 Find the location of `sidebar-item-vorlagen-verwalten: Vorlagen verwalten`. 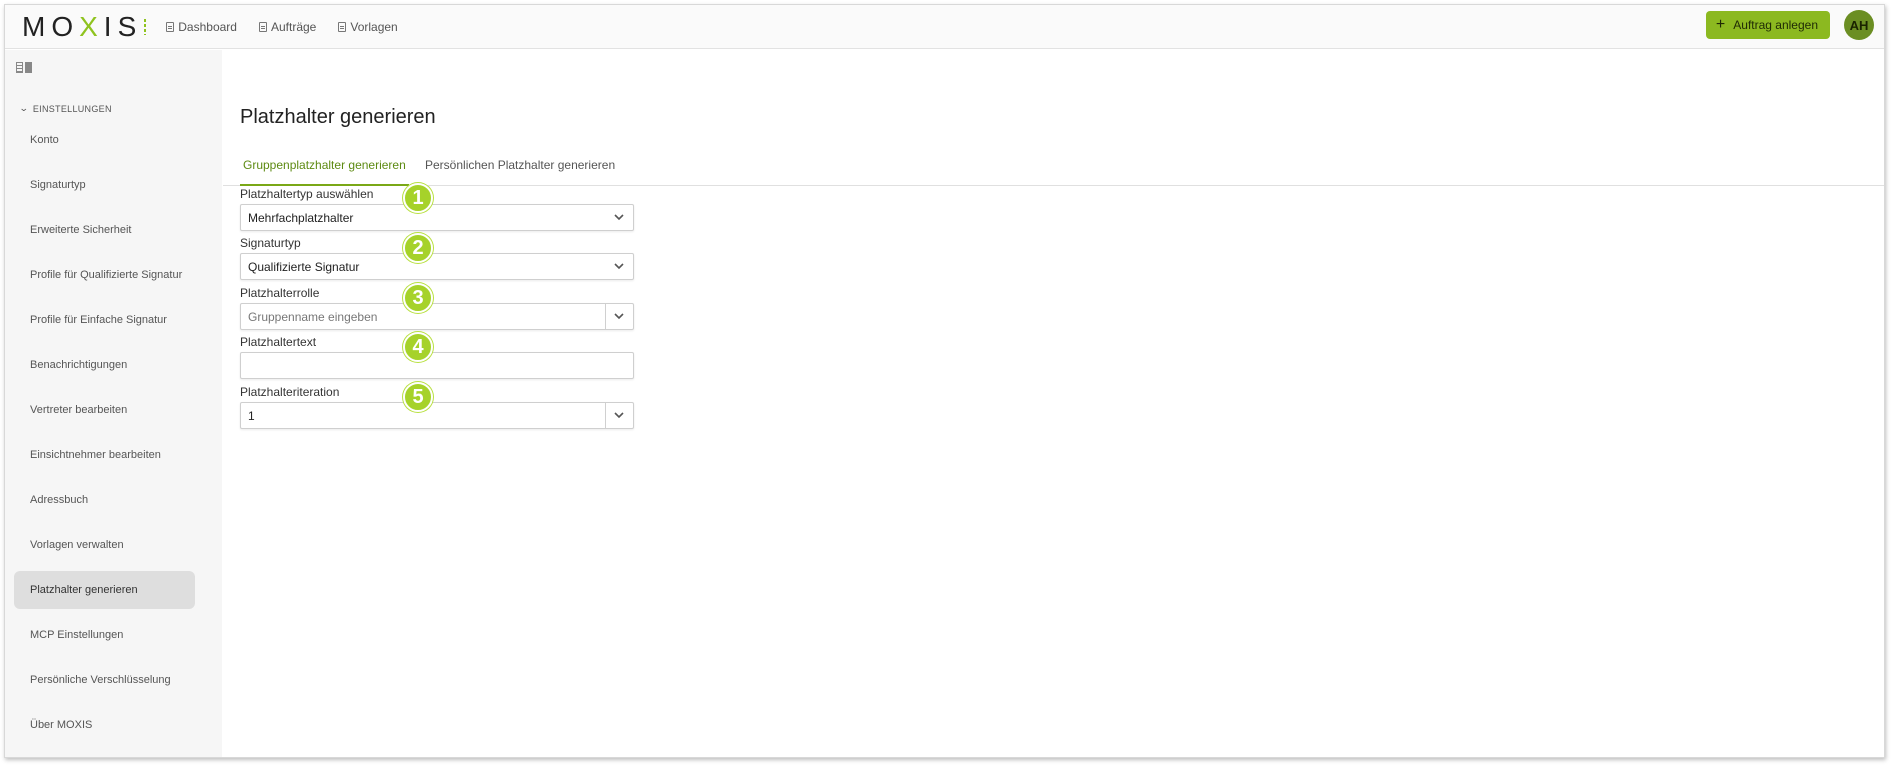

sidebar-item-vorlagen-verwalten: Vorlagen verwalten is located at coordinates (104, 545).